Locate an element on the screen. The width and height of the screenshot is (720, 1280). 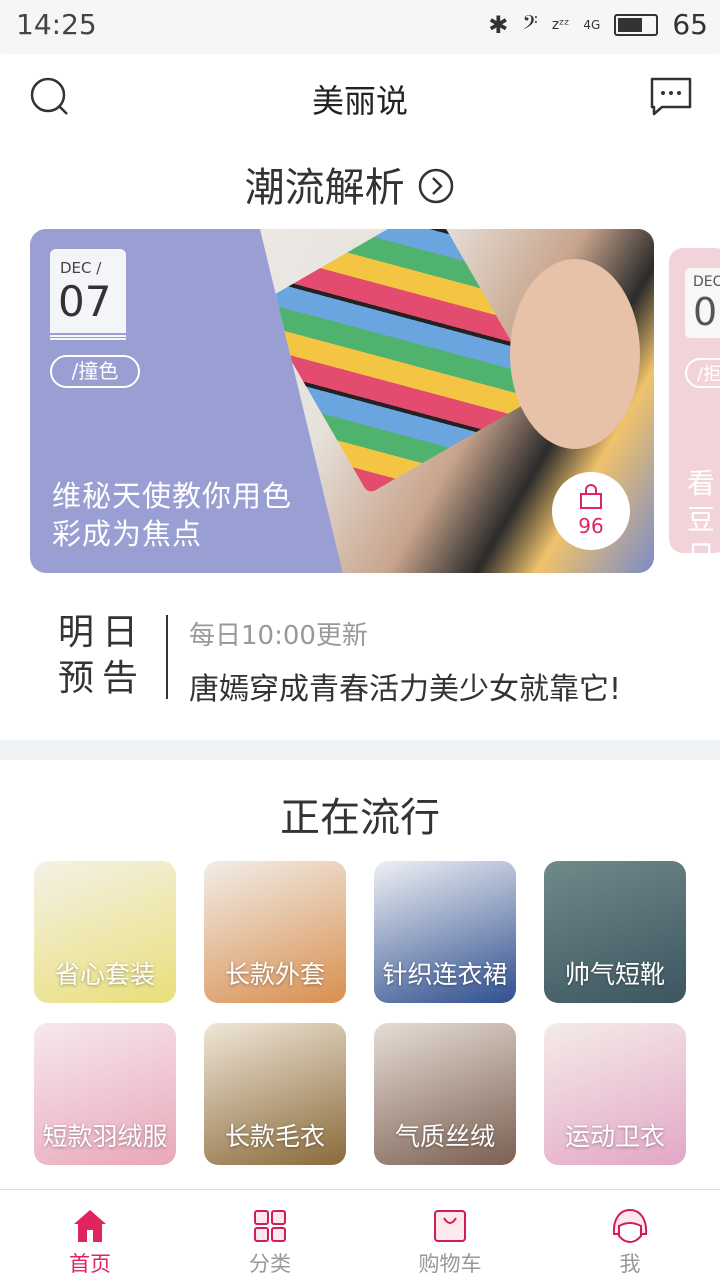
date-badge: DEC / 07 is located at coordinates (88, 291).